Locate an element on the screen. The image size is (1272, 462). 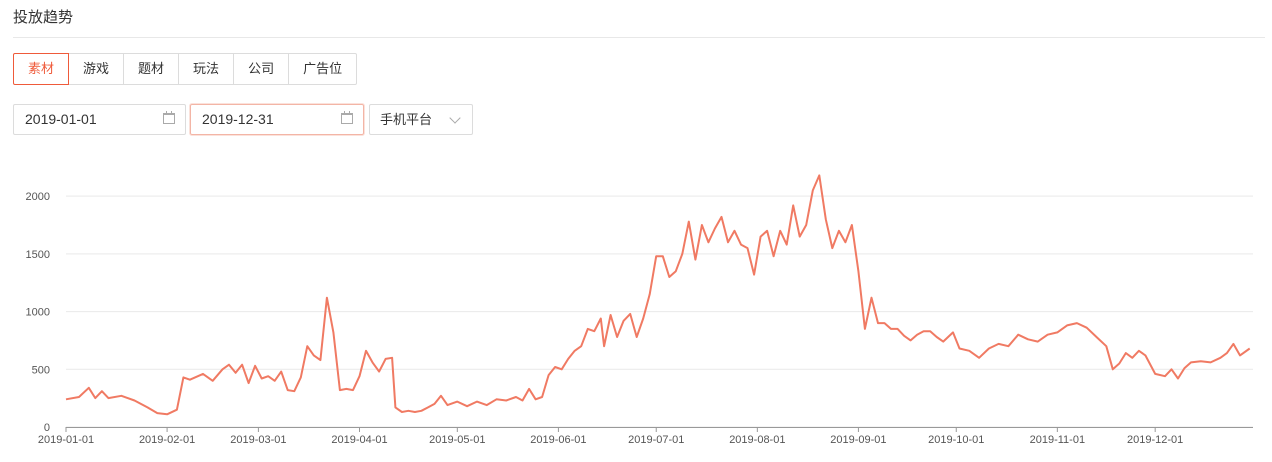
y-tick-label: 0 is located at coordinates (47, 428).